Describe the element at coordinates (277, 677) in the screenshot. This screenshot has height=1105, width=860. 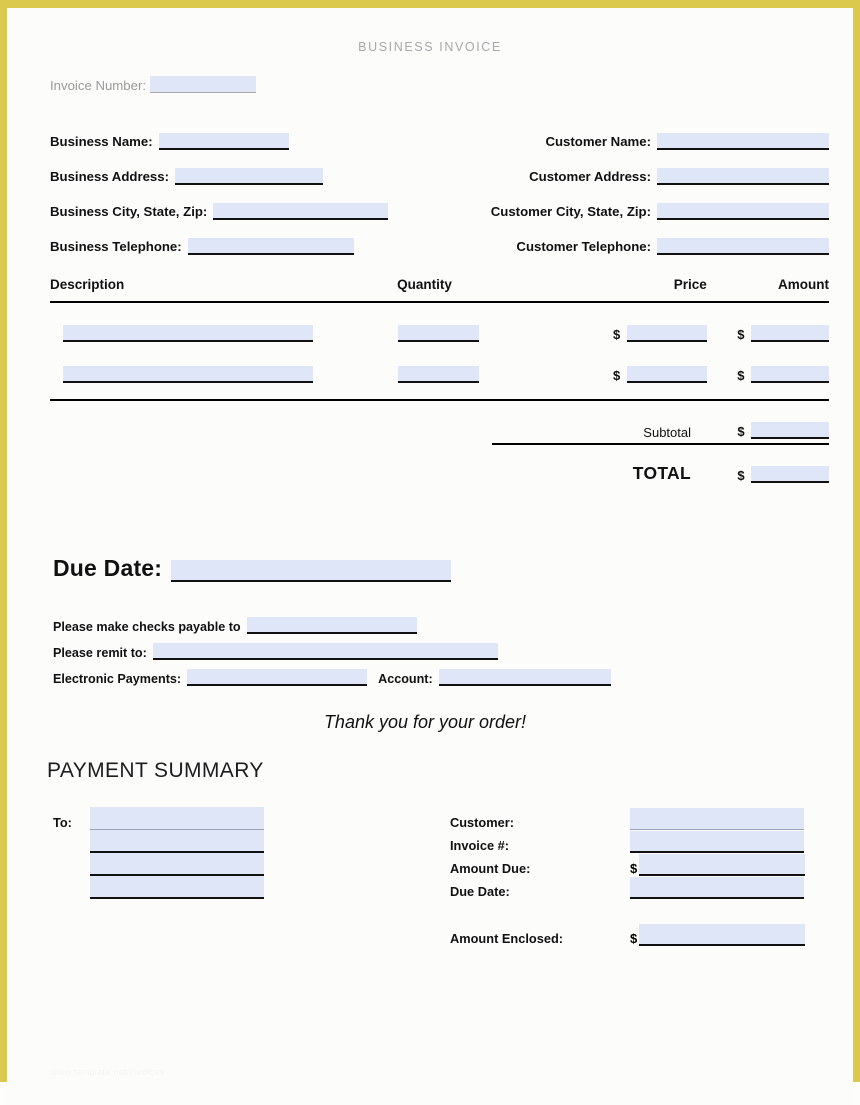
I see `electronic-payments-input` at that location.